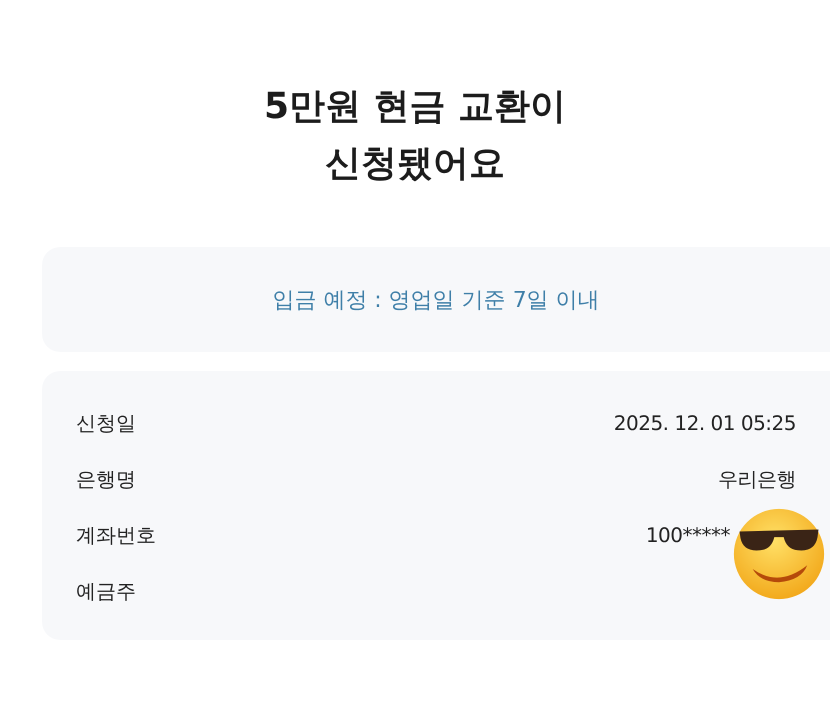 The height and width of the screenshot is (701, 830). I want to click on detail-value: 우리은행, so click(757, 479).